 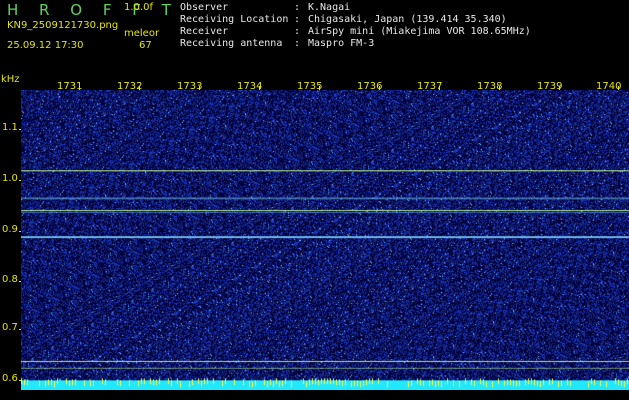 I want to click on meta-key: Receiving antenna, so click(x=231, y=43).